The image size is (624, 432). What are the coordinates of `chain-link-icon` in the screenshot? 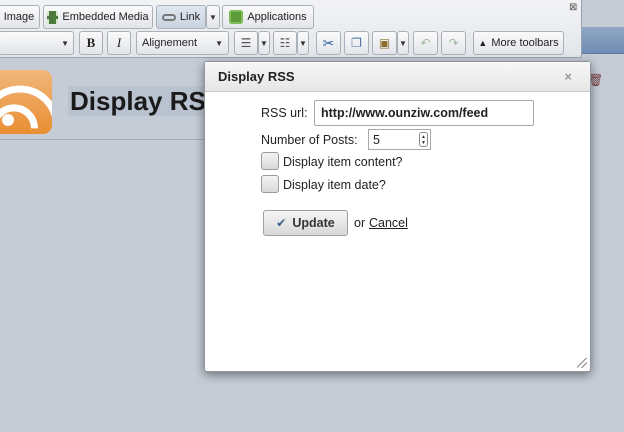 It's located at (168, 17).